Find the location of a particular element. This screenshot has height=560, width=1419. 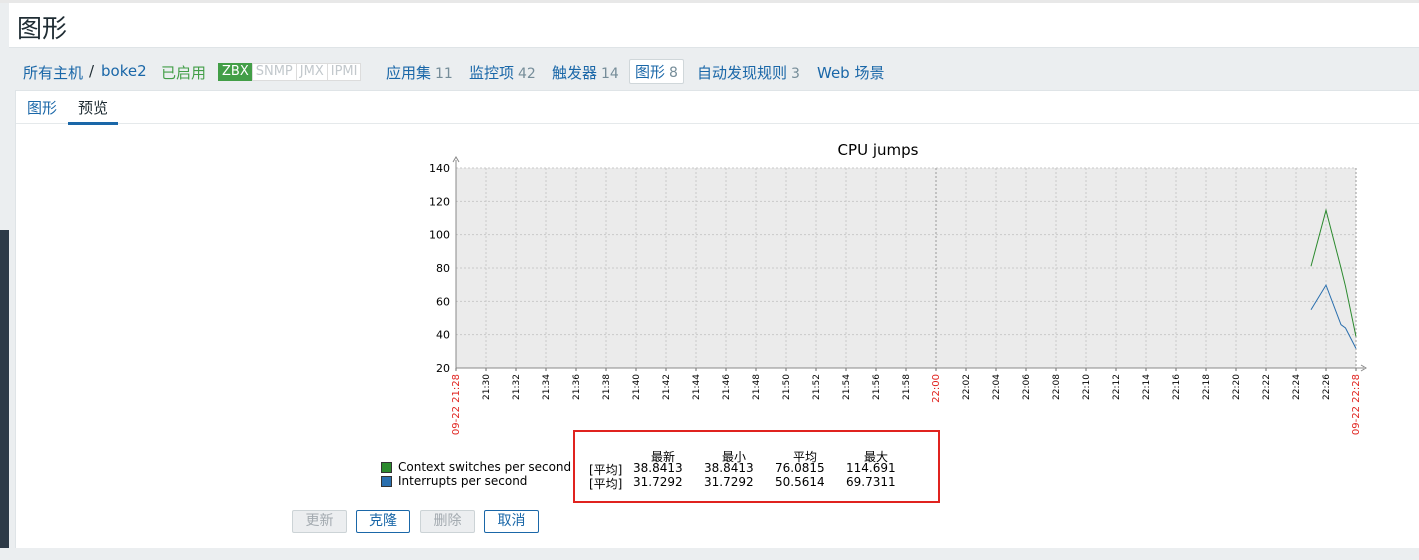

x-tick-label: 21:32 is located at coordinates (517, 387).